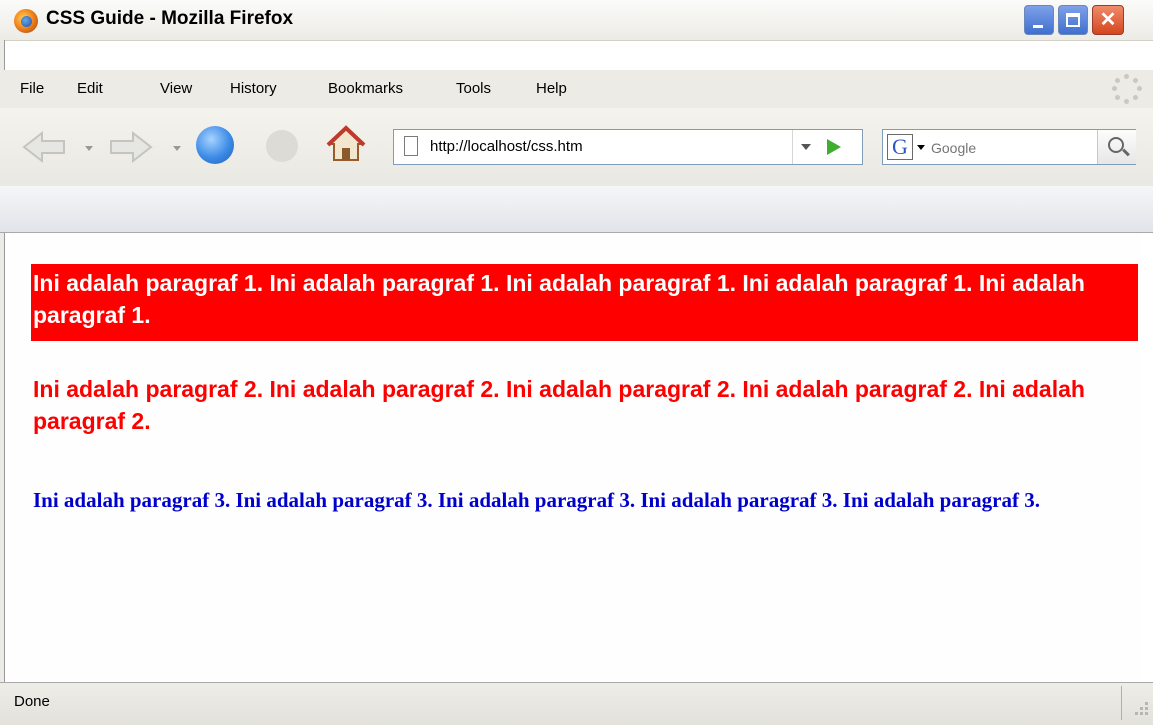 This screenshot has width=1153, height=725. I want to click on go-arrow-icon, so click(834, 147).